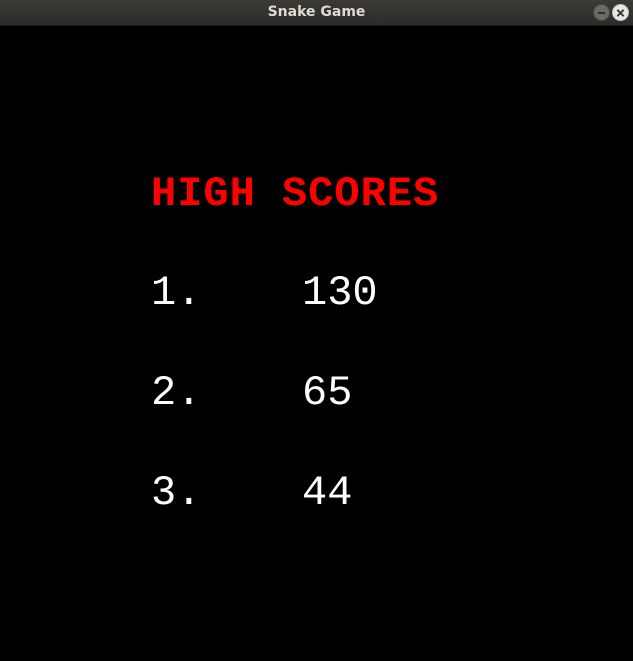  I want to click on title-bar: Snake Game, so click(316, 13).